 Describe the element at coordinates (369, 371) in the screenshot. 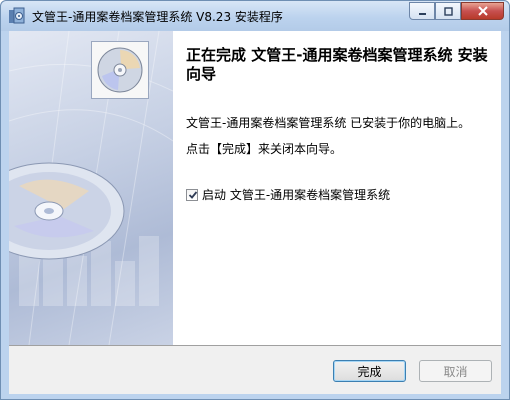

I see `finish-button: 完成` at that location.